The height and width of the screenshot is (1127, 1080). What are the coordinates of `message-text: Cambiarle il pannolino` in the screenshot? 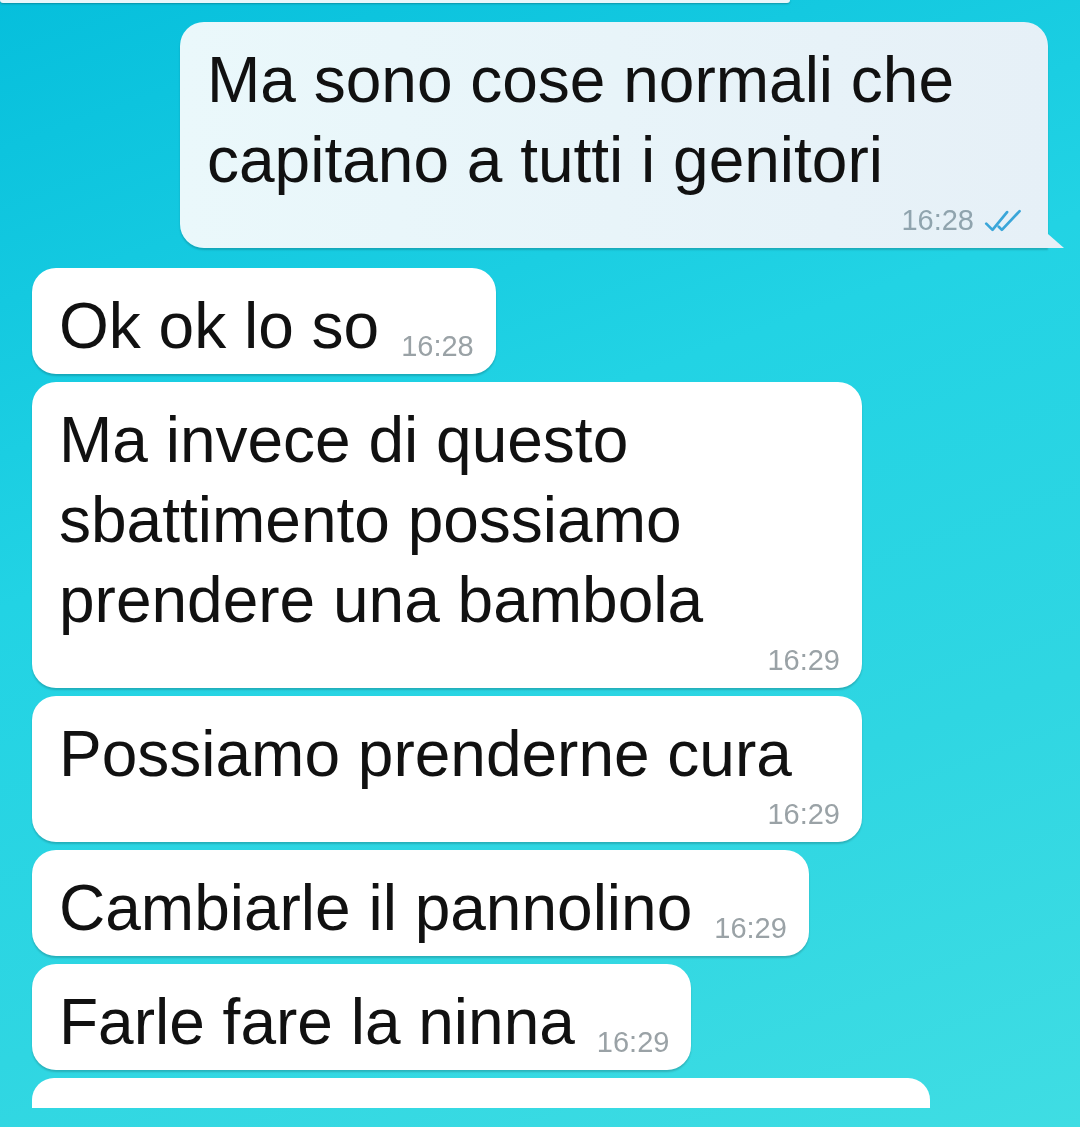 It's located at (376, 908).